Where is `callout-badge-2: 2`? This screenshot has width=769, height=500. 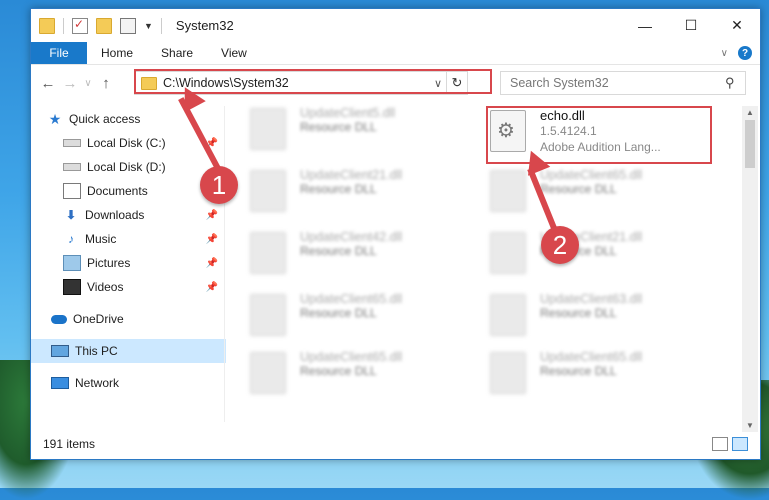
callout-badge-2: 2 is located at coordinates (560, 245).